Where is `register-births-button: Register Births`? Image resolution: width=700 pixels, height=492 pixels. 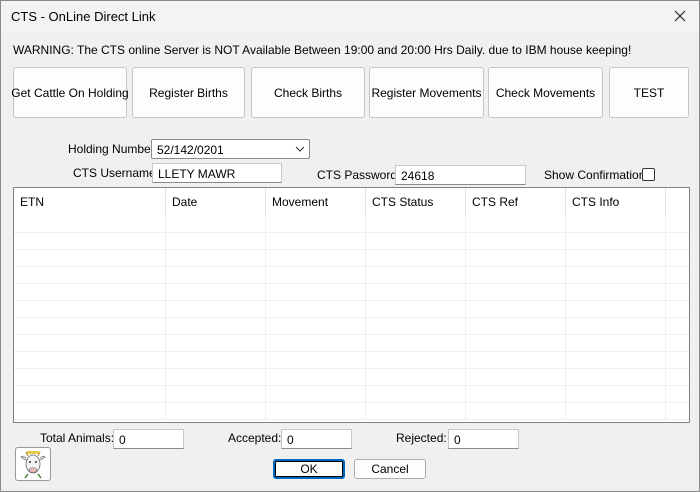
register-births-button: Register Births is located at coordinates (188, 92).